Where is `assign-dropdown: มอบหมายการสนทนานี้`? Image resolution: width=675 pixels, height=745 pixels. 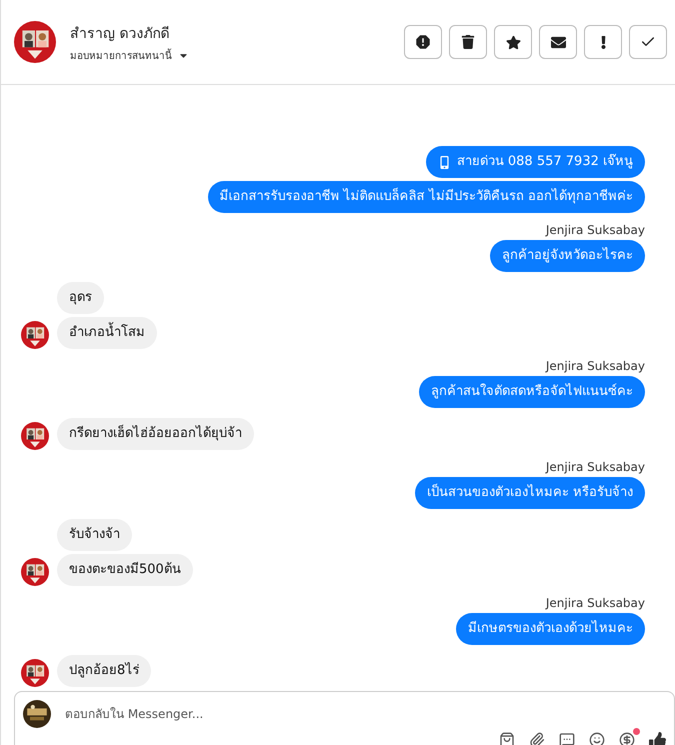 assign-dropdown: มอบหมายการสนทนานี้ is located at coordinates (129, 55).